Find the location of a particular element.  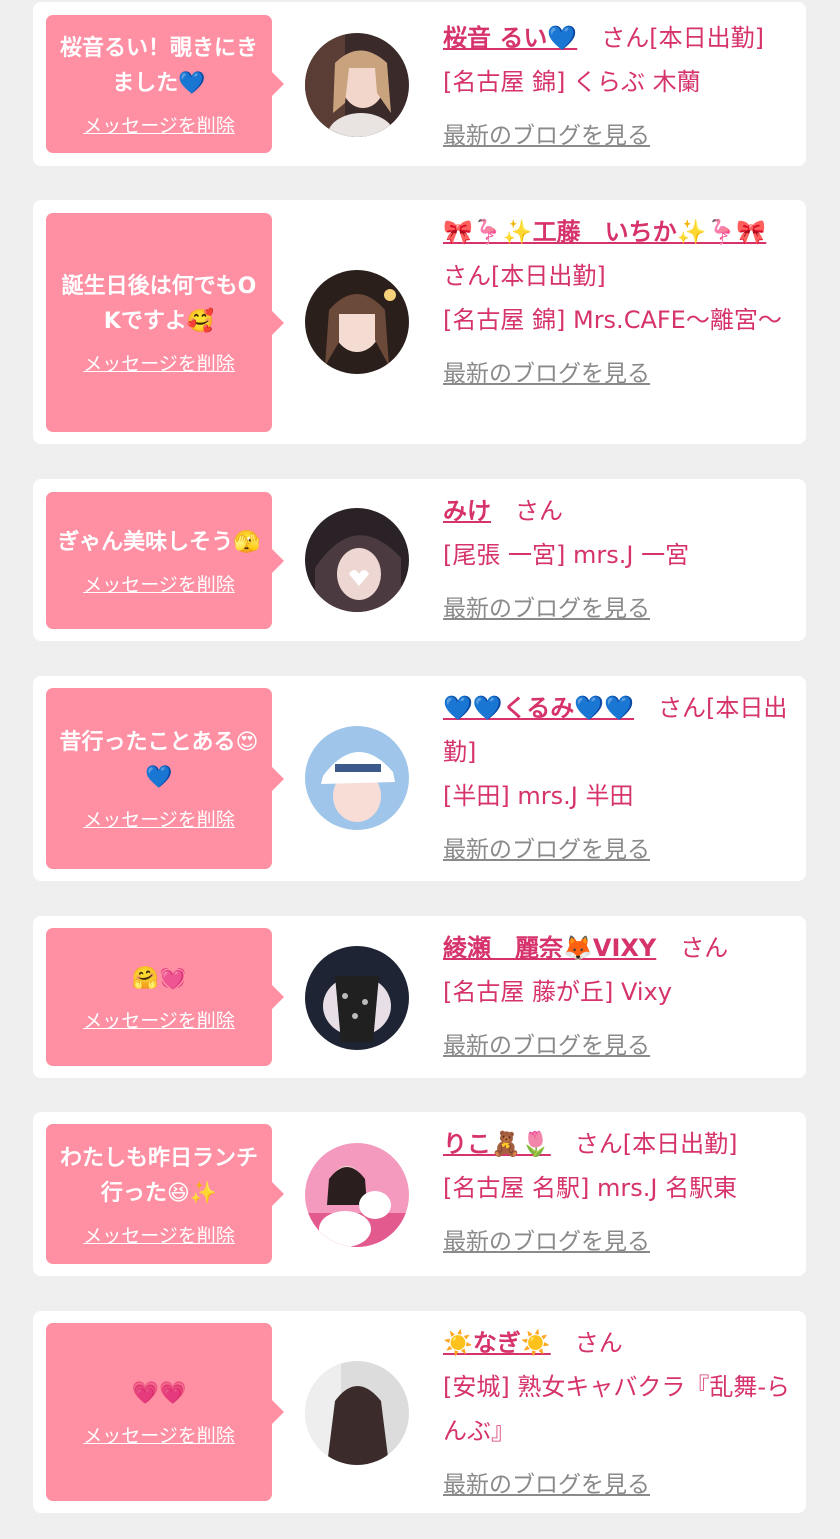

card-info: 桜音 るい💙 さん[本日出勤] [名古屋 錦] くらぶ 木蘭 最新のブログを見る is located at coordinates (619, 87).